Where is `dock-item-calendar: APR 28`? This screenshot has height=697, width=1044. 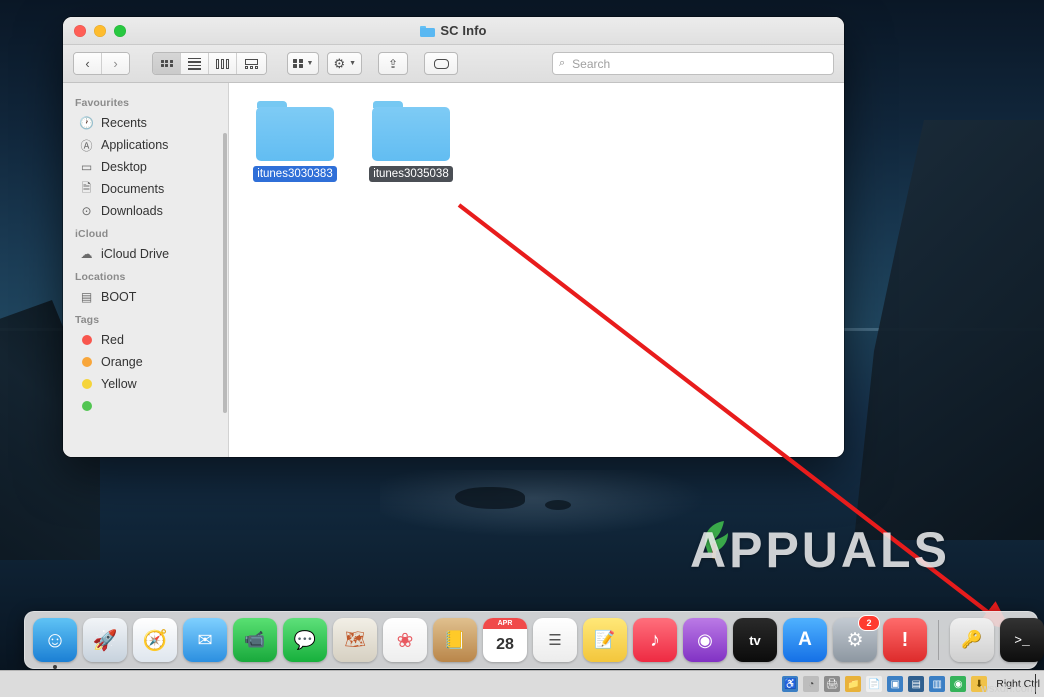
dock-item-calendar: APR 28 is located at coordinates (505, 640).